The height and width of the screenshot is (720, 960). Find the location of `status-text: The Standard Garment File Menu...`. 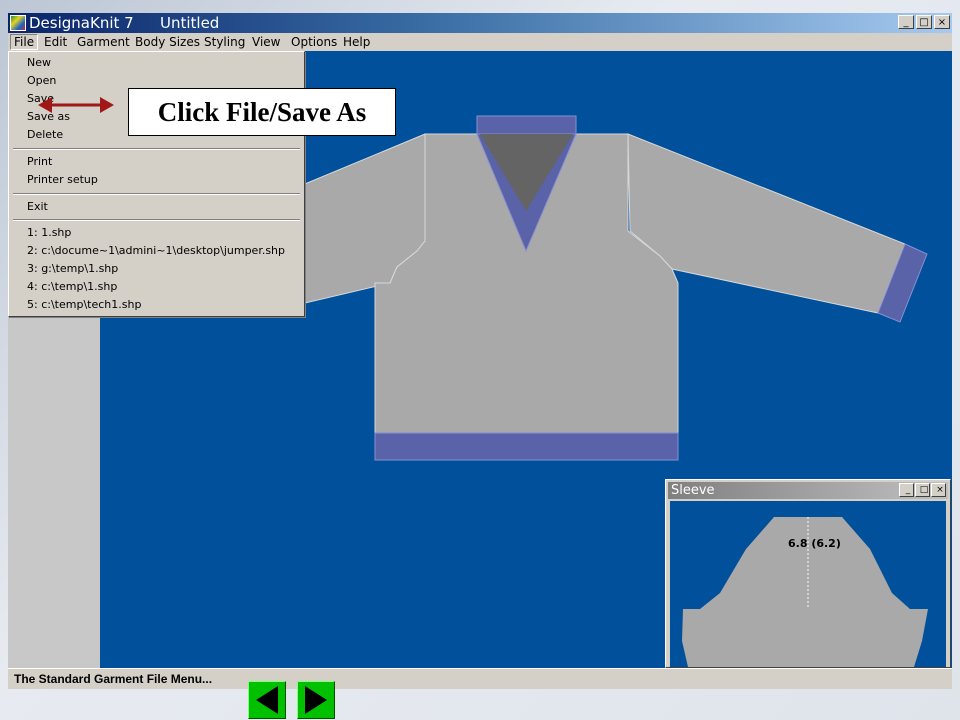

status-text: The Standard Garment File Menu... is located at coordinates (113, 679).